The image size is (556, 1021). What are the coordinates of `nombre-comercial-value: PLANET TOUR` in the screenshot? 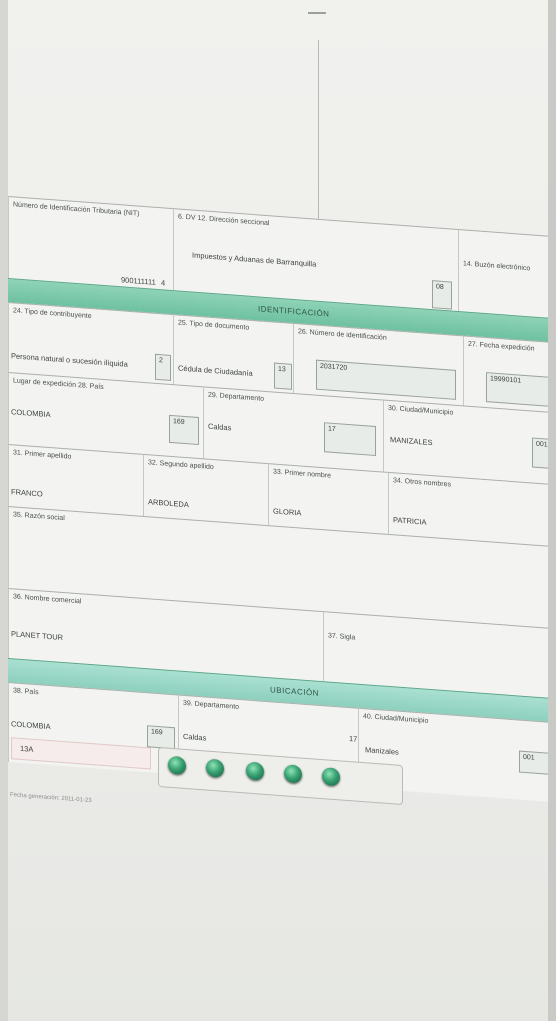 It's located at (37, 636).